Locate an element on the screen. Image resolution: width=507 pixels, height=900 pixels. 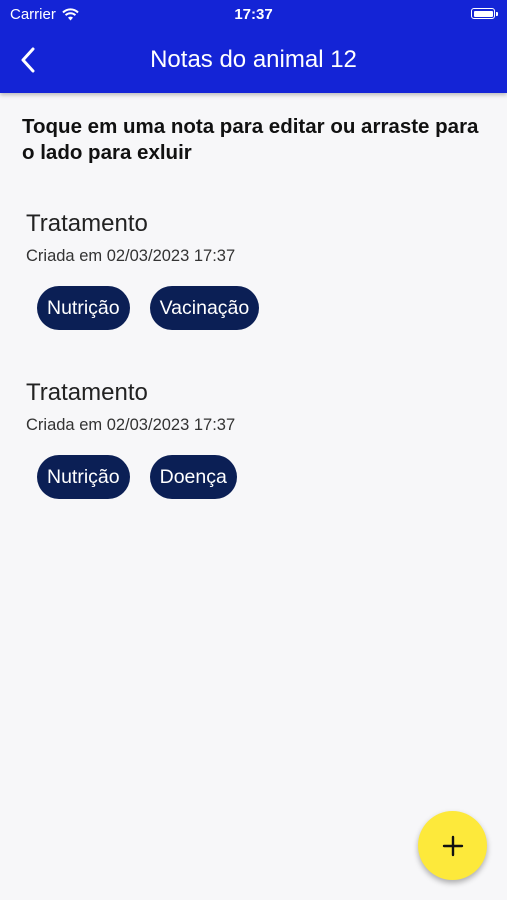
status-bar: Carrier 17:37 is located at coordinates (253, 14).